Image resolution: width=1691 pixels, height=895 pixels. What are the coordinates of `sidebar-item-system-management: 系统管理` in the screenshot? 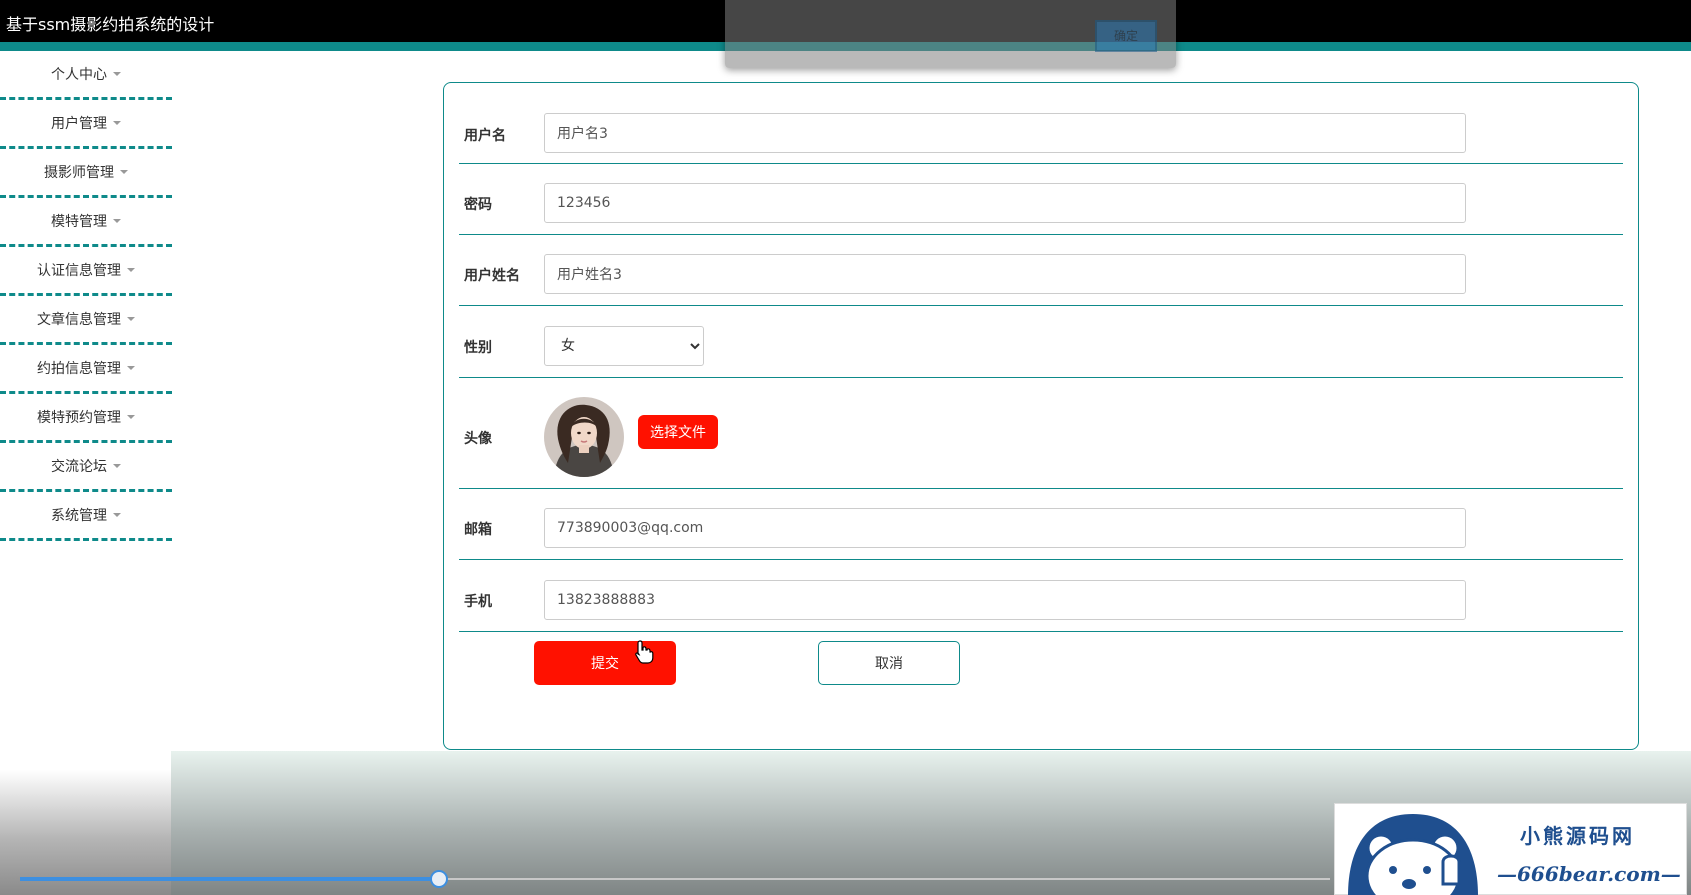 It's located at (86, 516).